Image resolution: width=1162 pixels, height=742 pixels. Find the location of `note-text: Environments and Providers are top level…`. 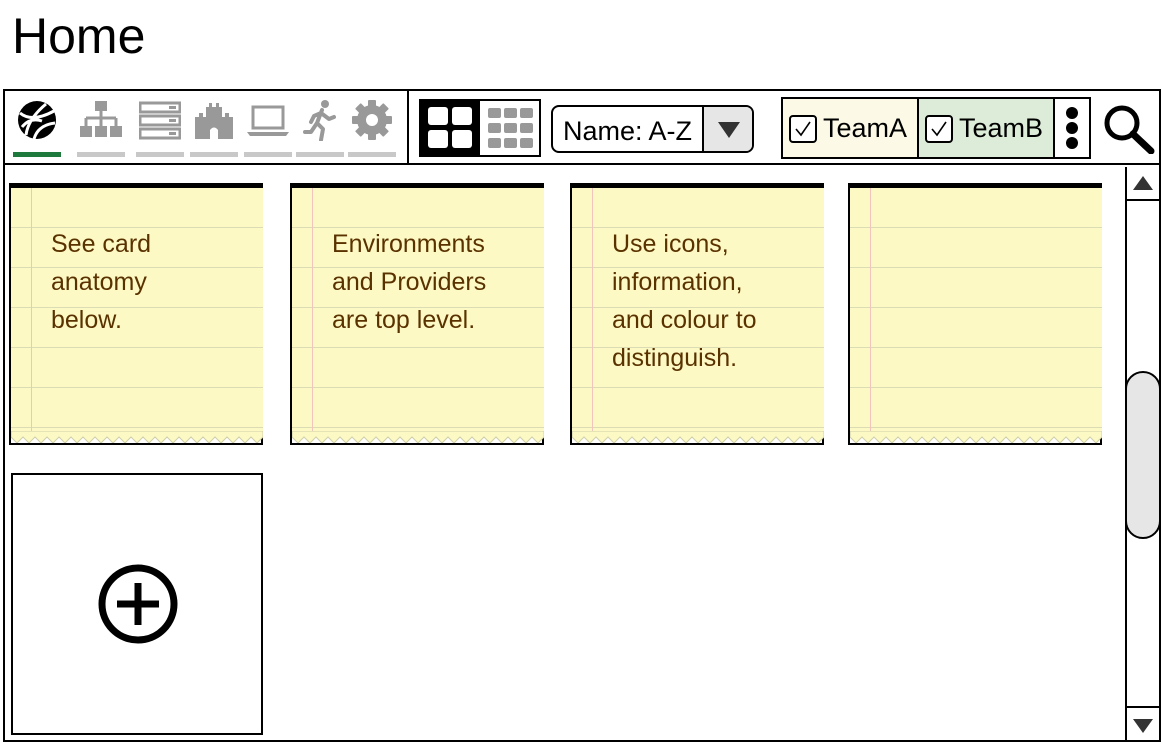

note-text: Environments and Providers are top level… is located at coordinates (409, 282).